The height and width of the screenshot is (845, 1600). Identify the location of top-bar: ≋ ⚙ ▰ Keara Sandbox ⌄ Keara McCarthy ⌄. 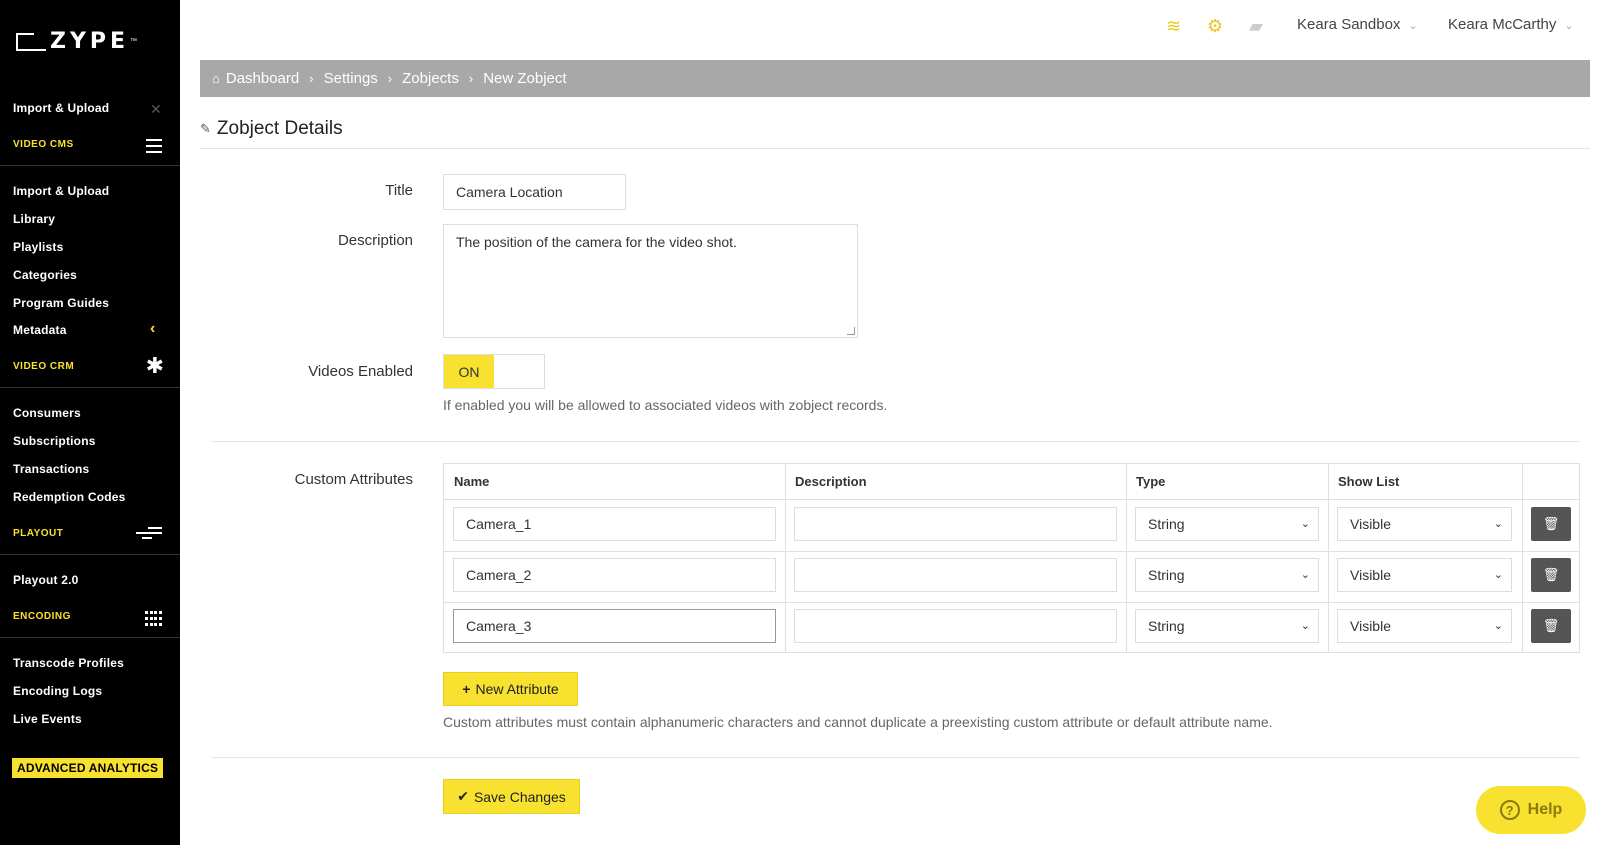
(890, 29).